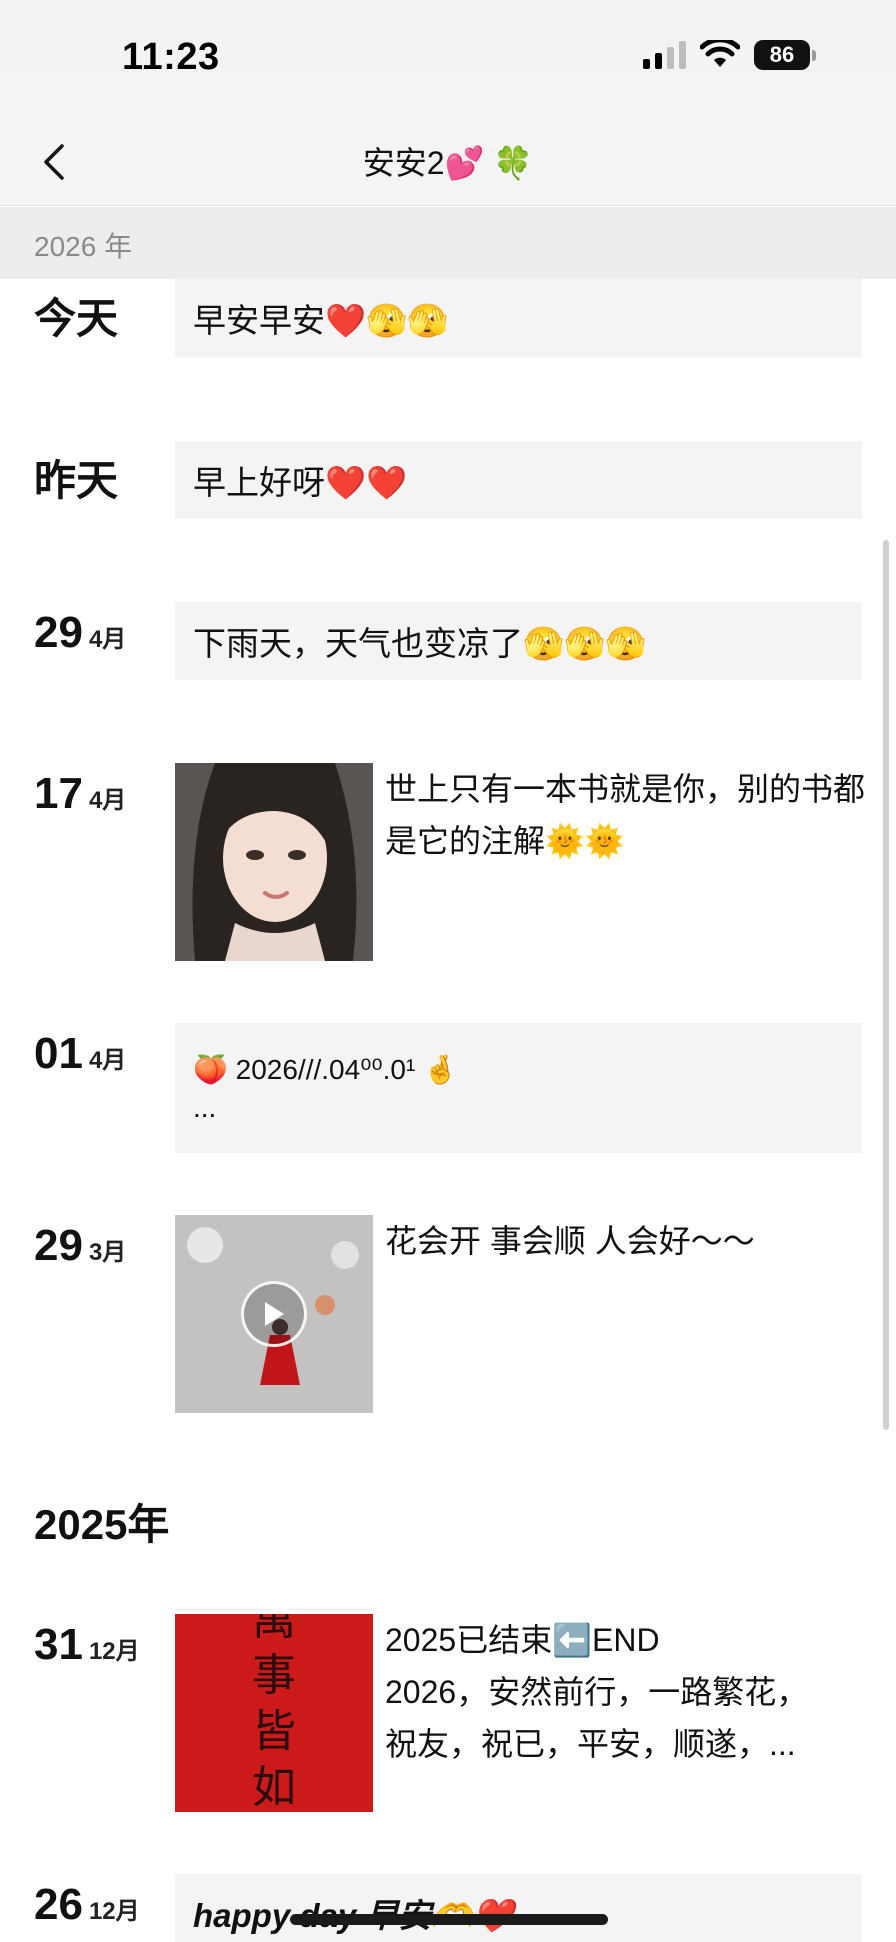 The image size is (896, 1942). Describe the element at coordinates (625, 815) in the screenshot. I see `moment-caption: 世上只有一本书就是你，别的书都是它的注解🌞🌞` at that location.